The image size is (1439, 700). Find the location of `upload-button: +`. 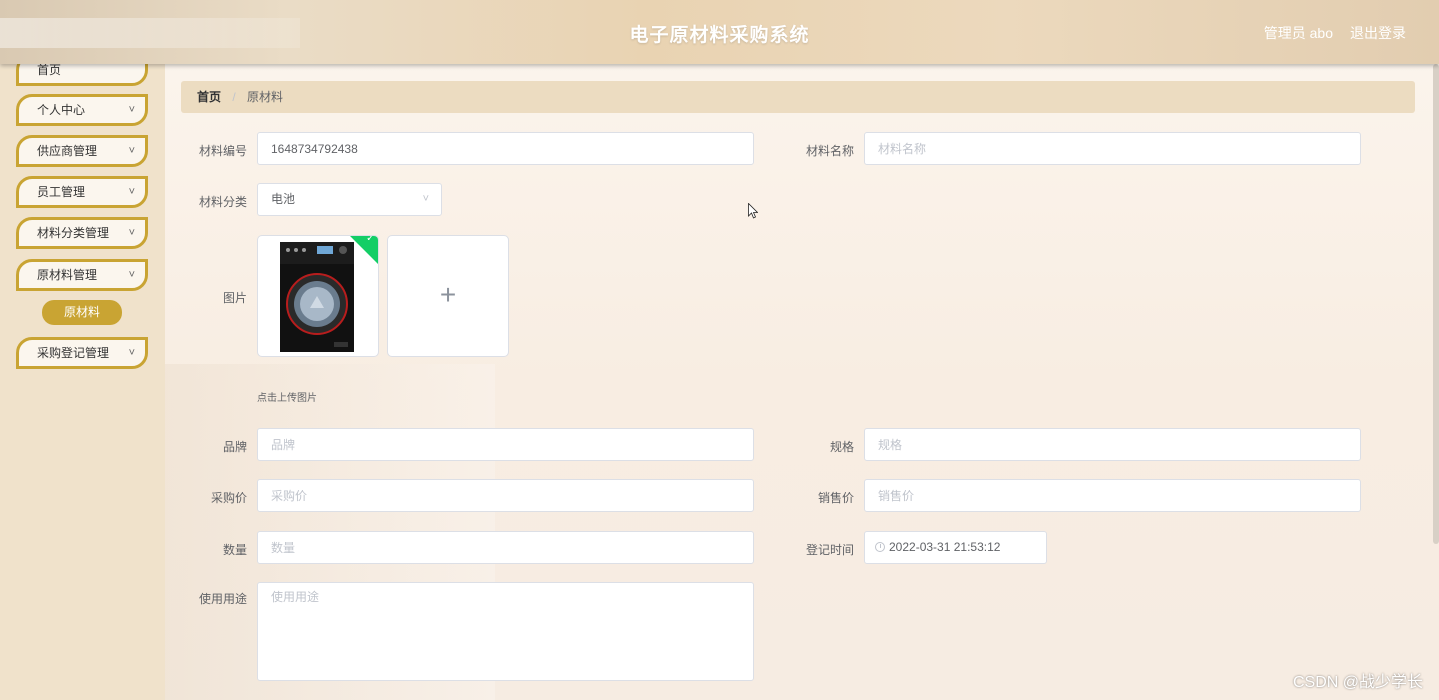

upload-button: + is located at coordinates (448, 296).